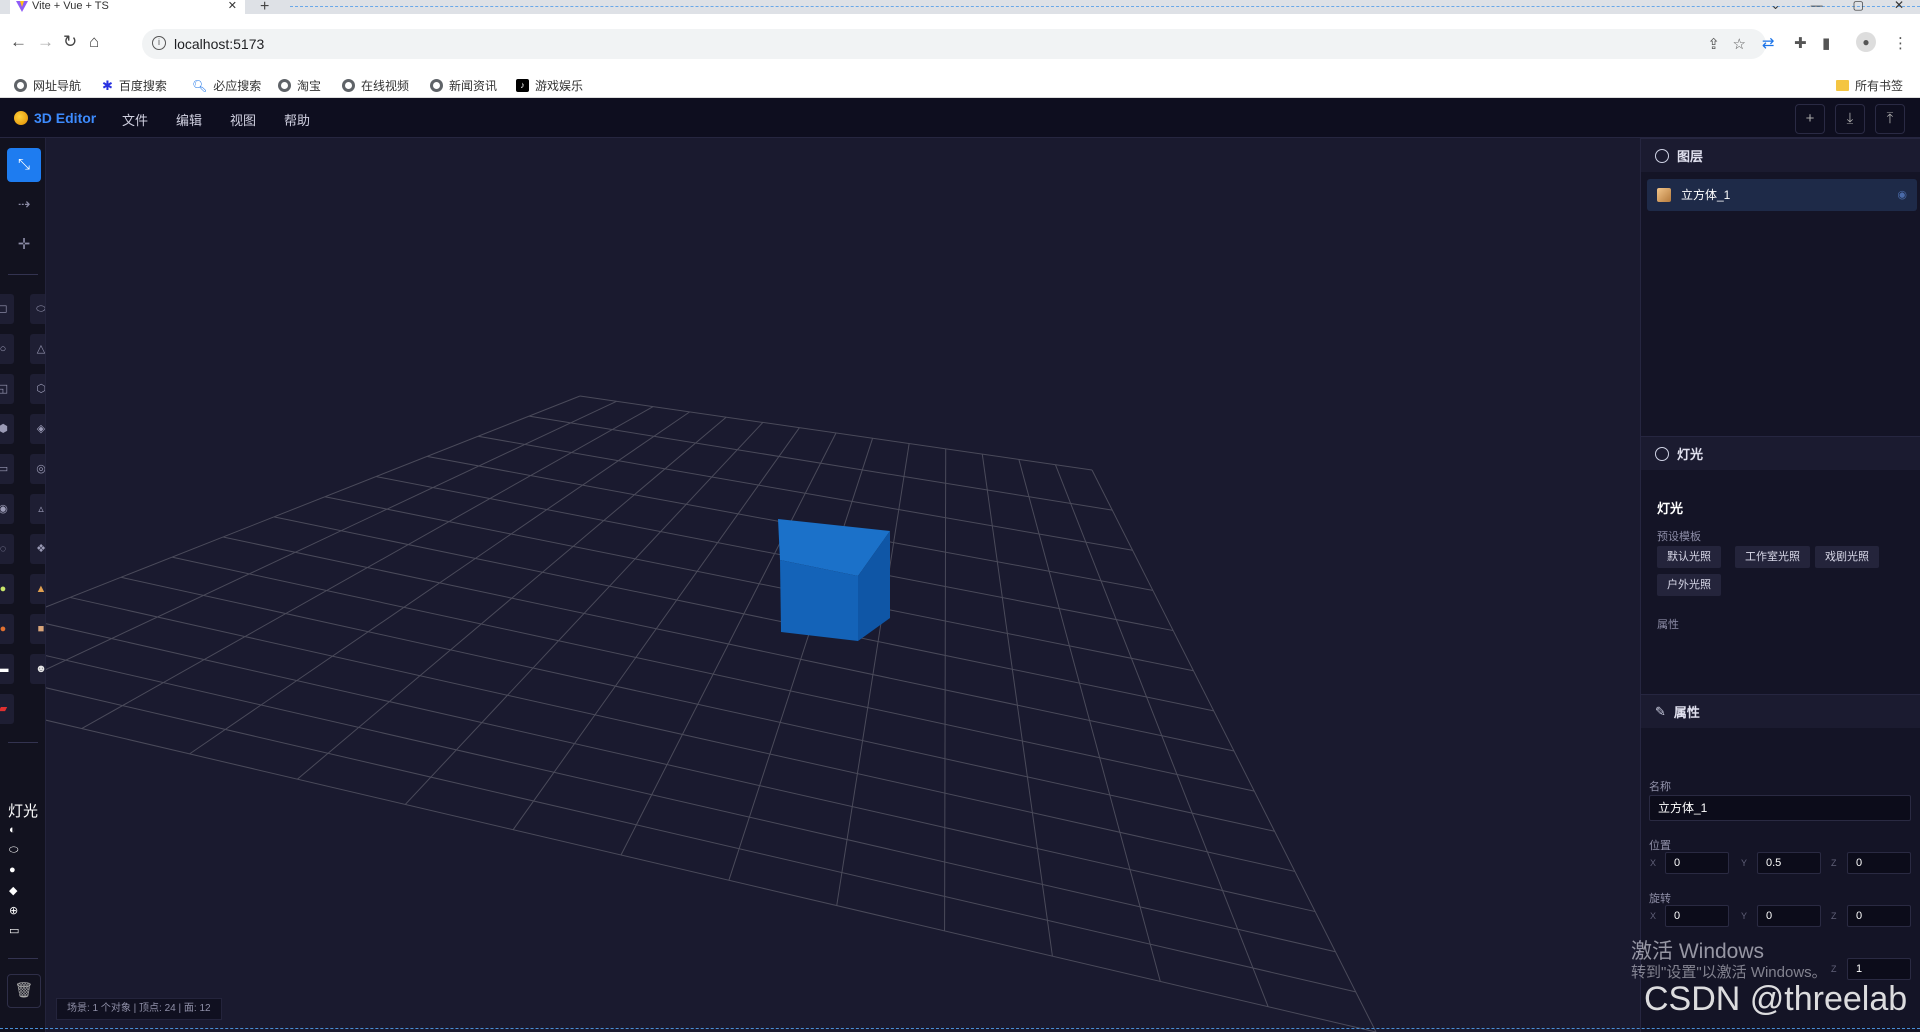 The height and width of the screenshot is (1032, 1920). I want to click on move-tool-icon: ⇢, so click(24, 205).